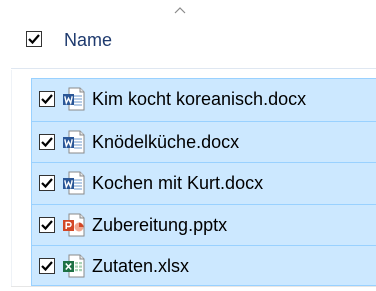 The height and width of the screenshot is (291, 376). I want to click on name-column-label: Name, so click(88, 40).